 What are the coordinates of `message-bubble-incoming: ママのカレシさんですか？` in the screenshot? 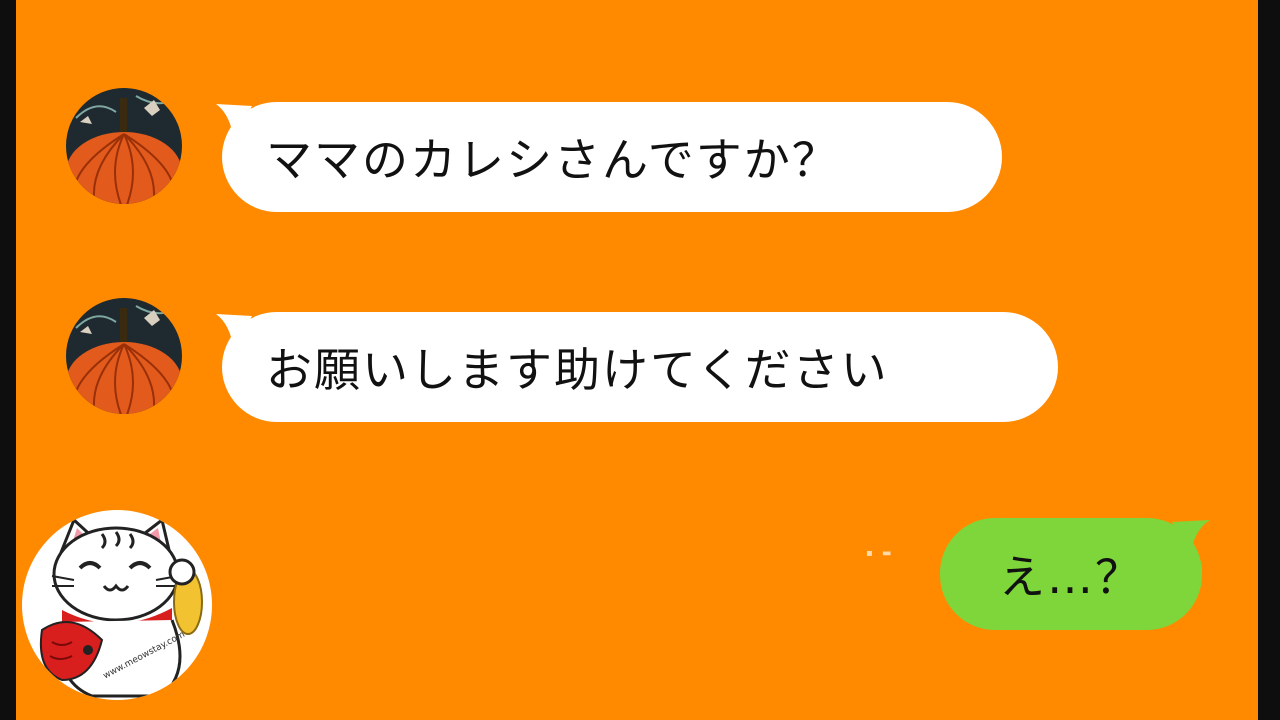 It's located at (612, 157).